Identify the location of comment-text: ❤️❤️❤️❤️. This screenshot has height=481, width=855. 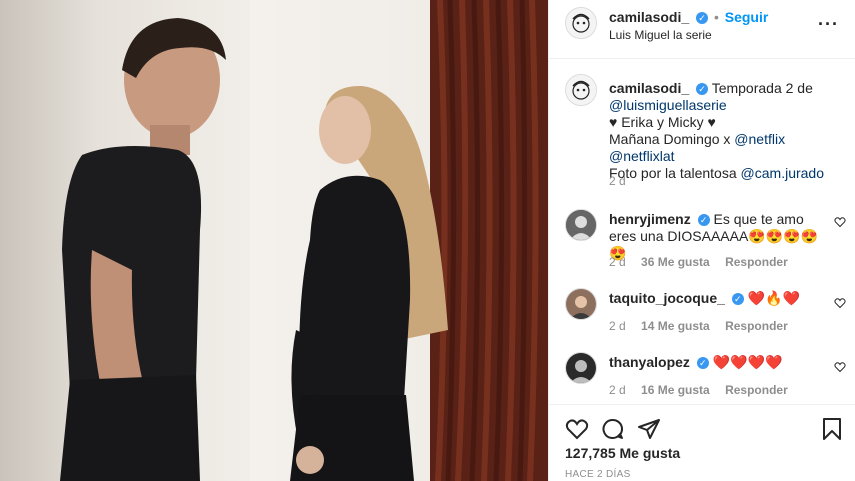
(747, 362).